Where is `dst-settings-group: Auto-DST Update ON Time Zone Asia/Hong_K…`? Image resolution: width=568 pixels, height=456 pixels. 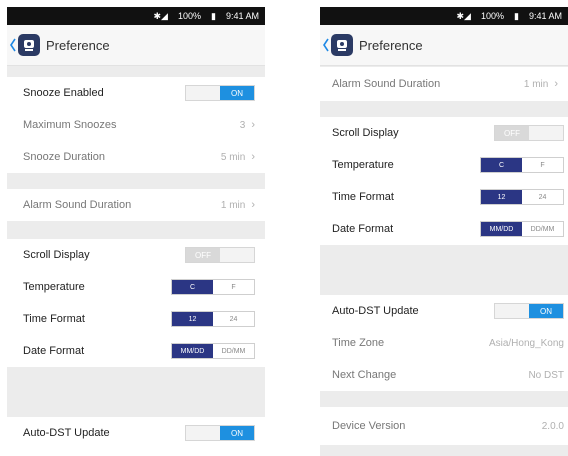
dst-settings-group: Auto-DST Update ON Time Zone Asia/Hong_K… is located at coordinates (444, 343).